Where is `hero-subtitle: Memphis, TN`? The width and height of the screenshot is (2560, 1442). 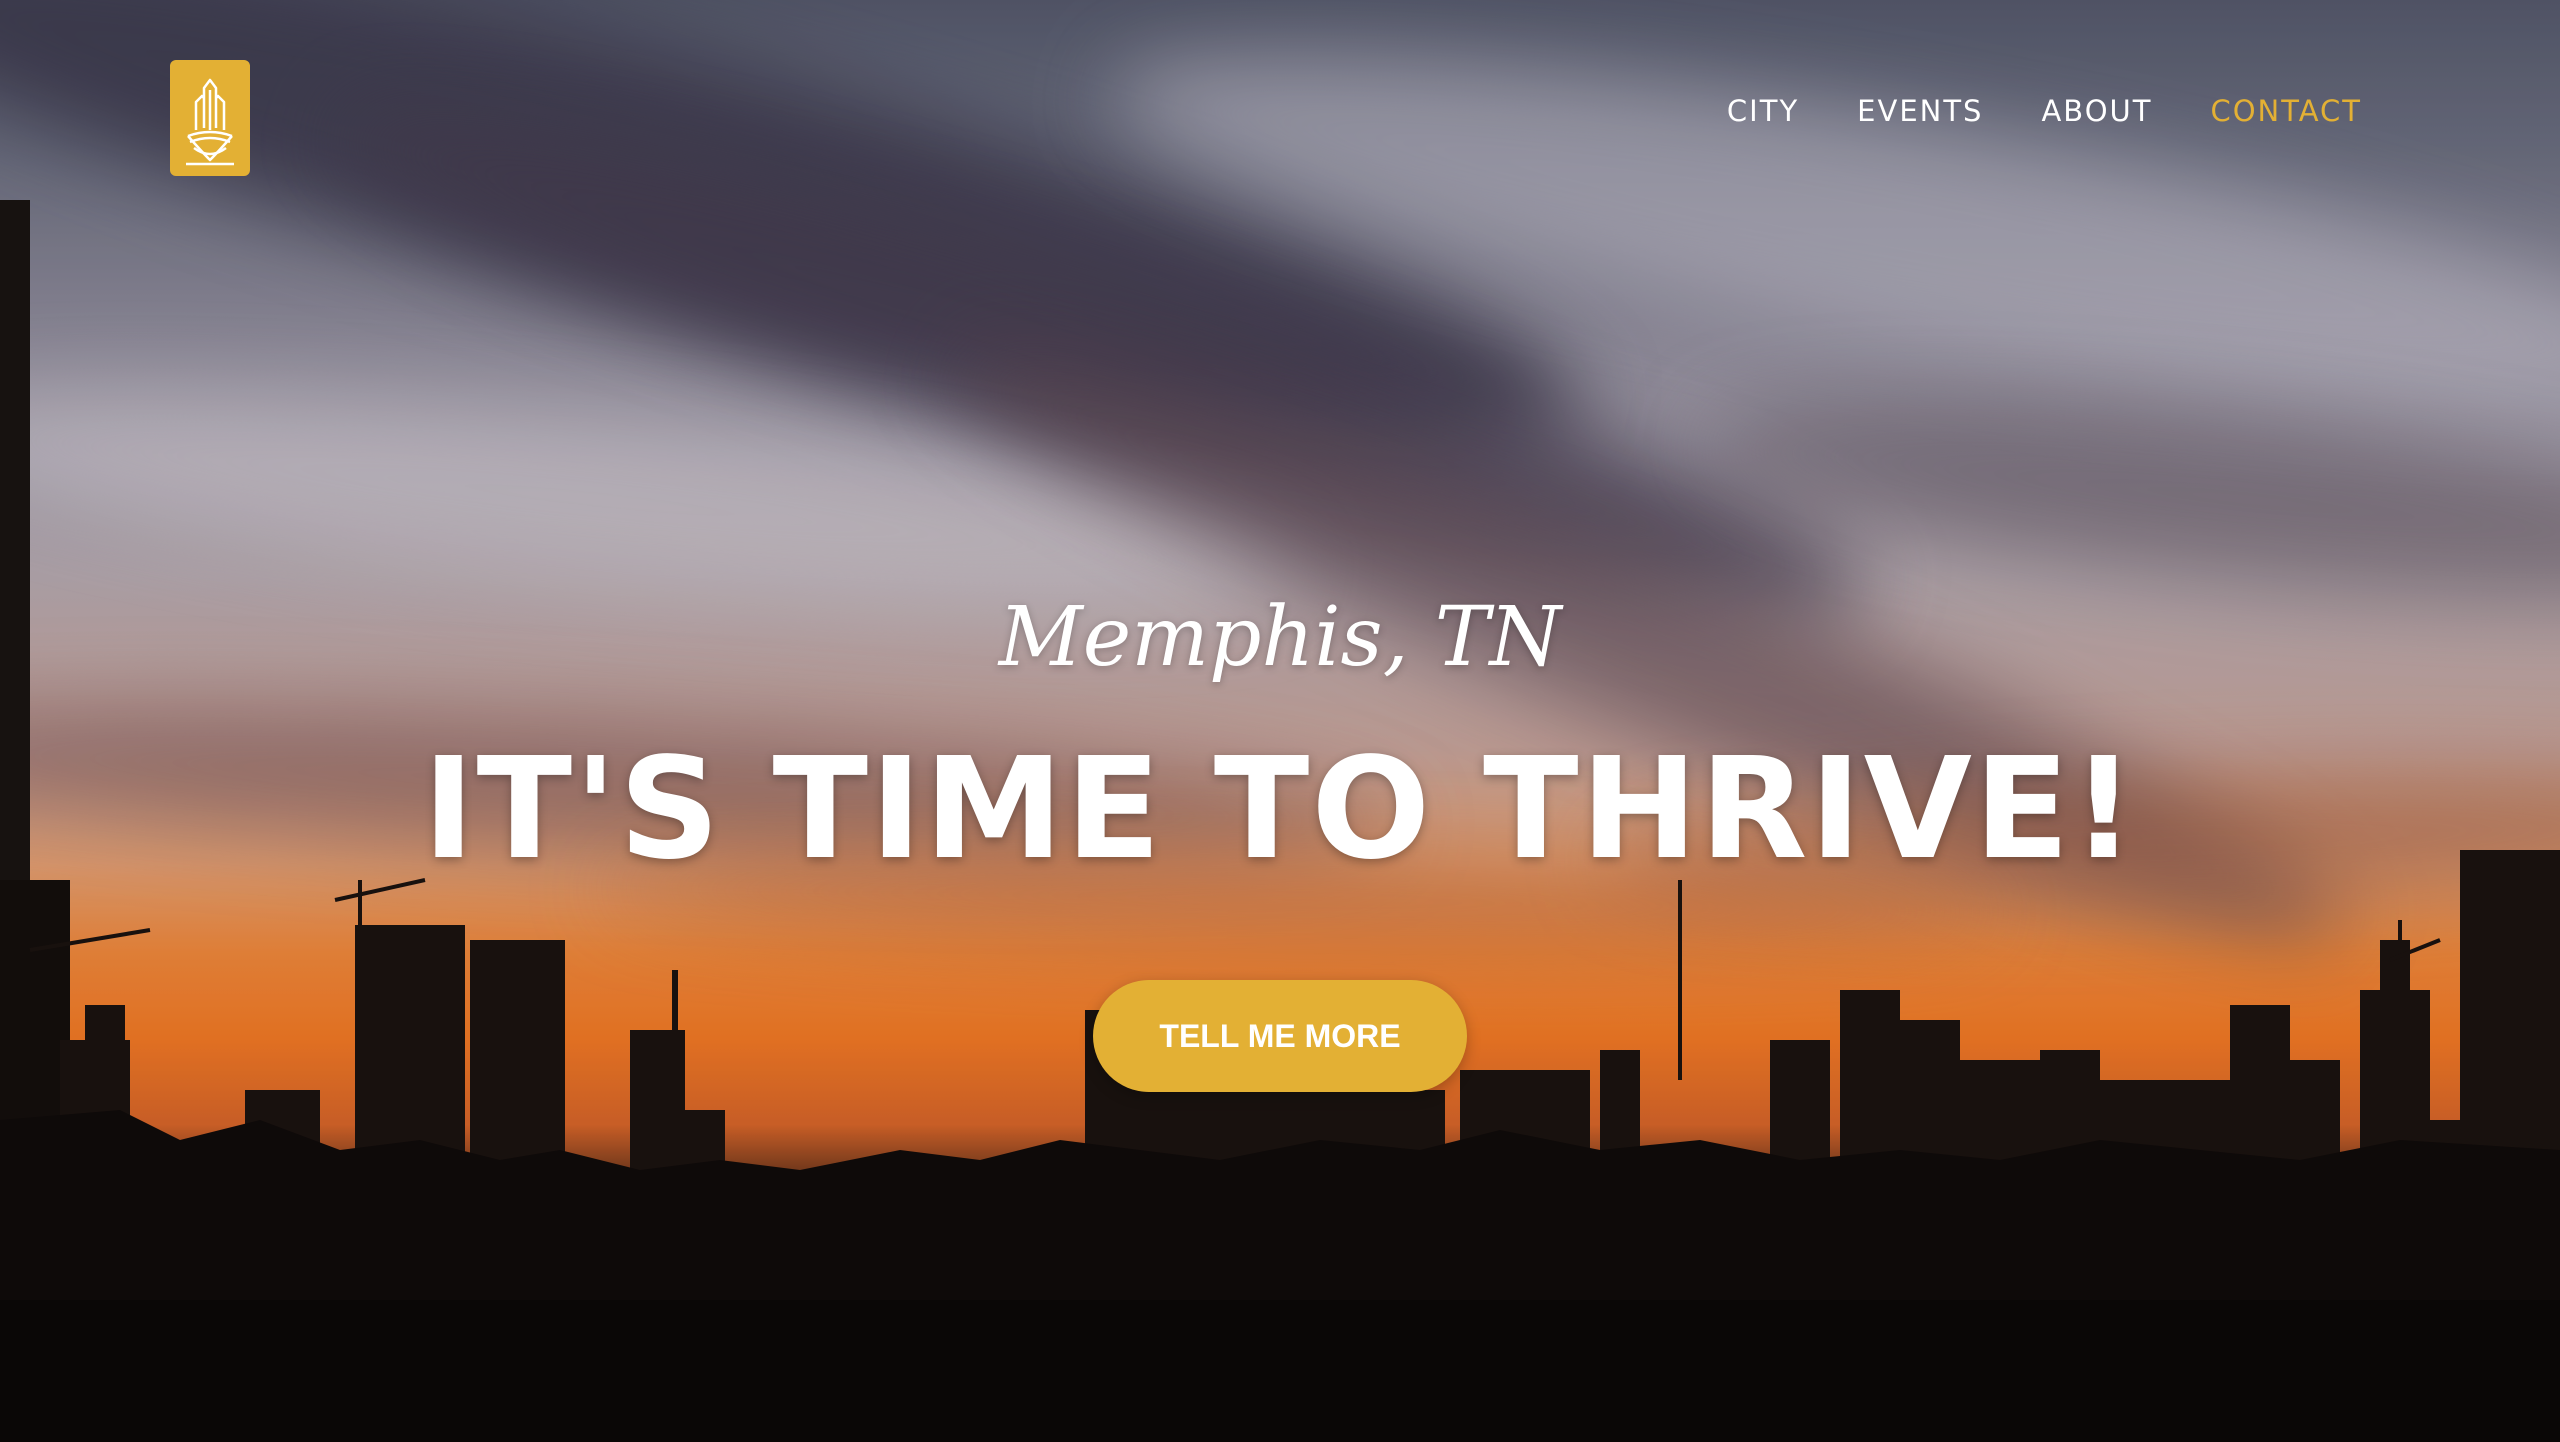
hero-subtitle: Memphis, TN is located at coordinates (1280, 637).